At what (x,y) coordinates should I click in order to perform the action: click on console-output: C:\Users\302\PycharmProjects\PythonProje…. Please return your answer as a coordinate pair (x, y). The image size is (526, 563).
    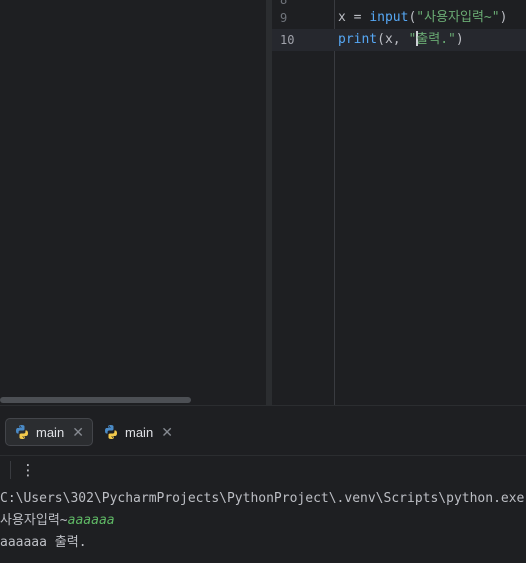
    Looking at the image, I should click on (263, 524).